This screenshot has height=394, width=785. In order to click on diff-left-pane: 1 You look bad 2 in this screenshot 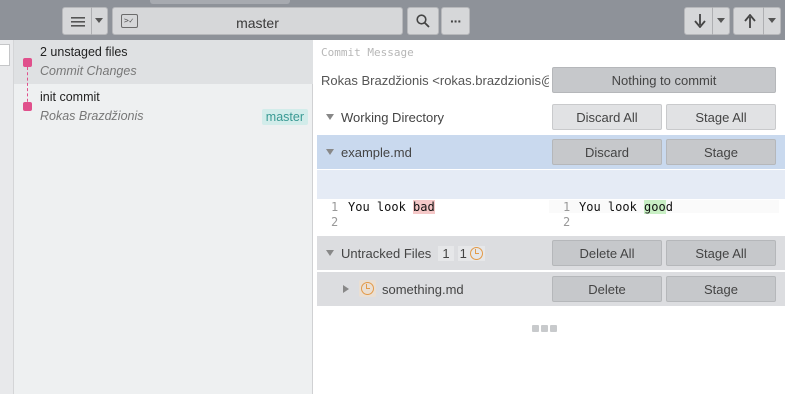, I will do `click(433, 214)`.